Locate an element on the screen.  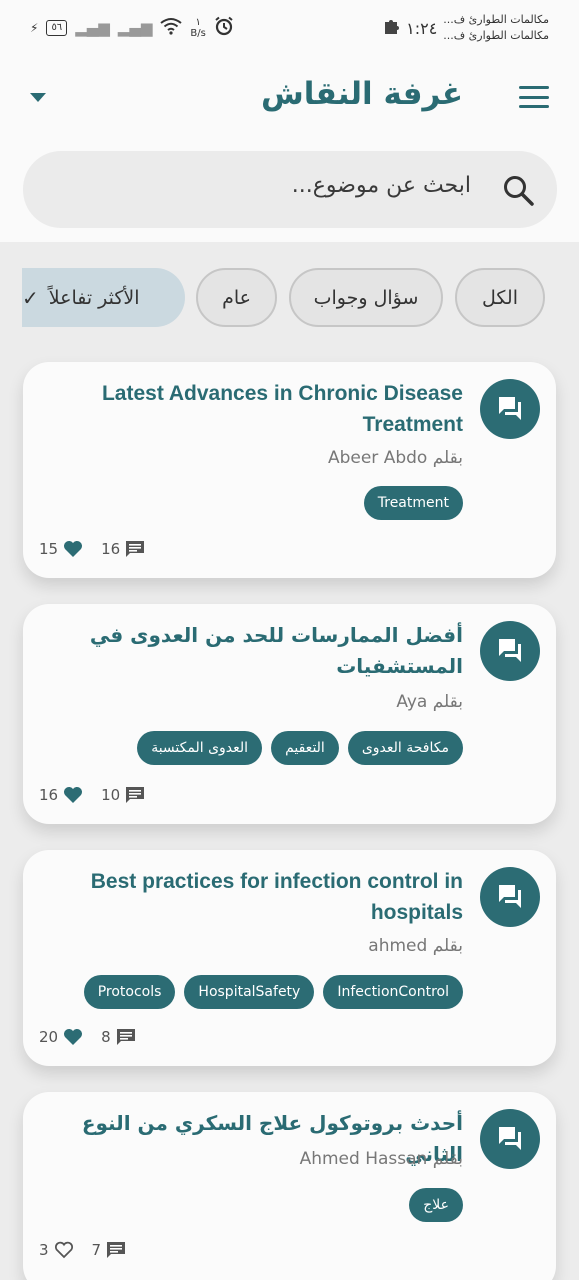
filter-chip-most-interactive: الأكثر تفاعلاً ✓ is located at coordinates (103, 297).